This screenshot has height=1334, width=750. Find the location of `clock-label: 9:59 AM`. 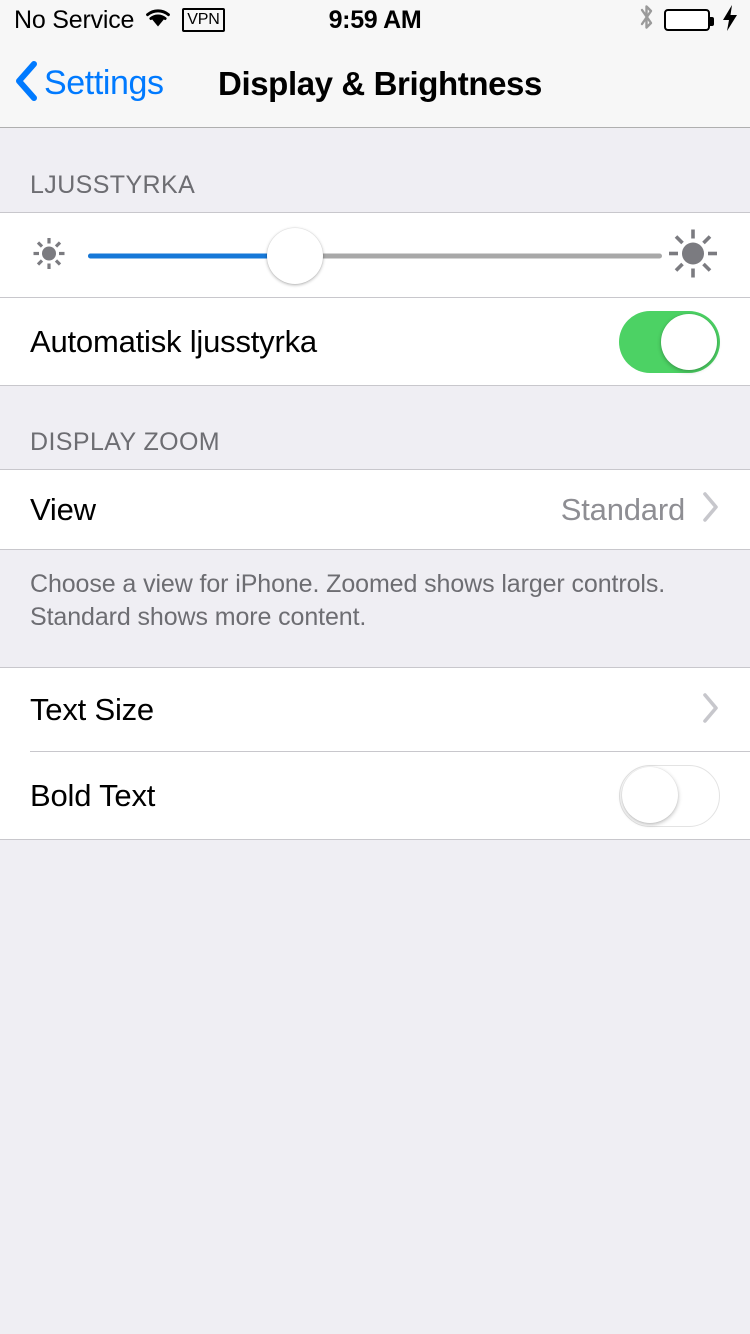

clock-label: 9:59 AM is located at coordinates (375, 19).